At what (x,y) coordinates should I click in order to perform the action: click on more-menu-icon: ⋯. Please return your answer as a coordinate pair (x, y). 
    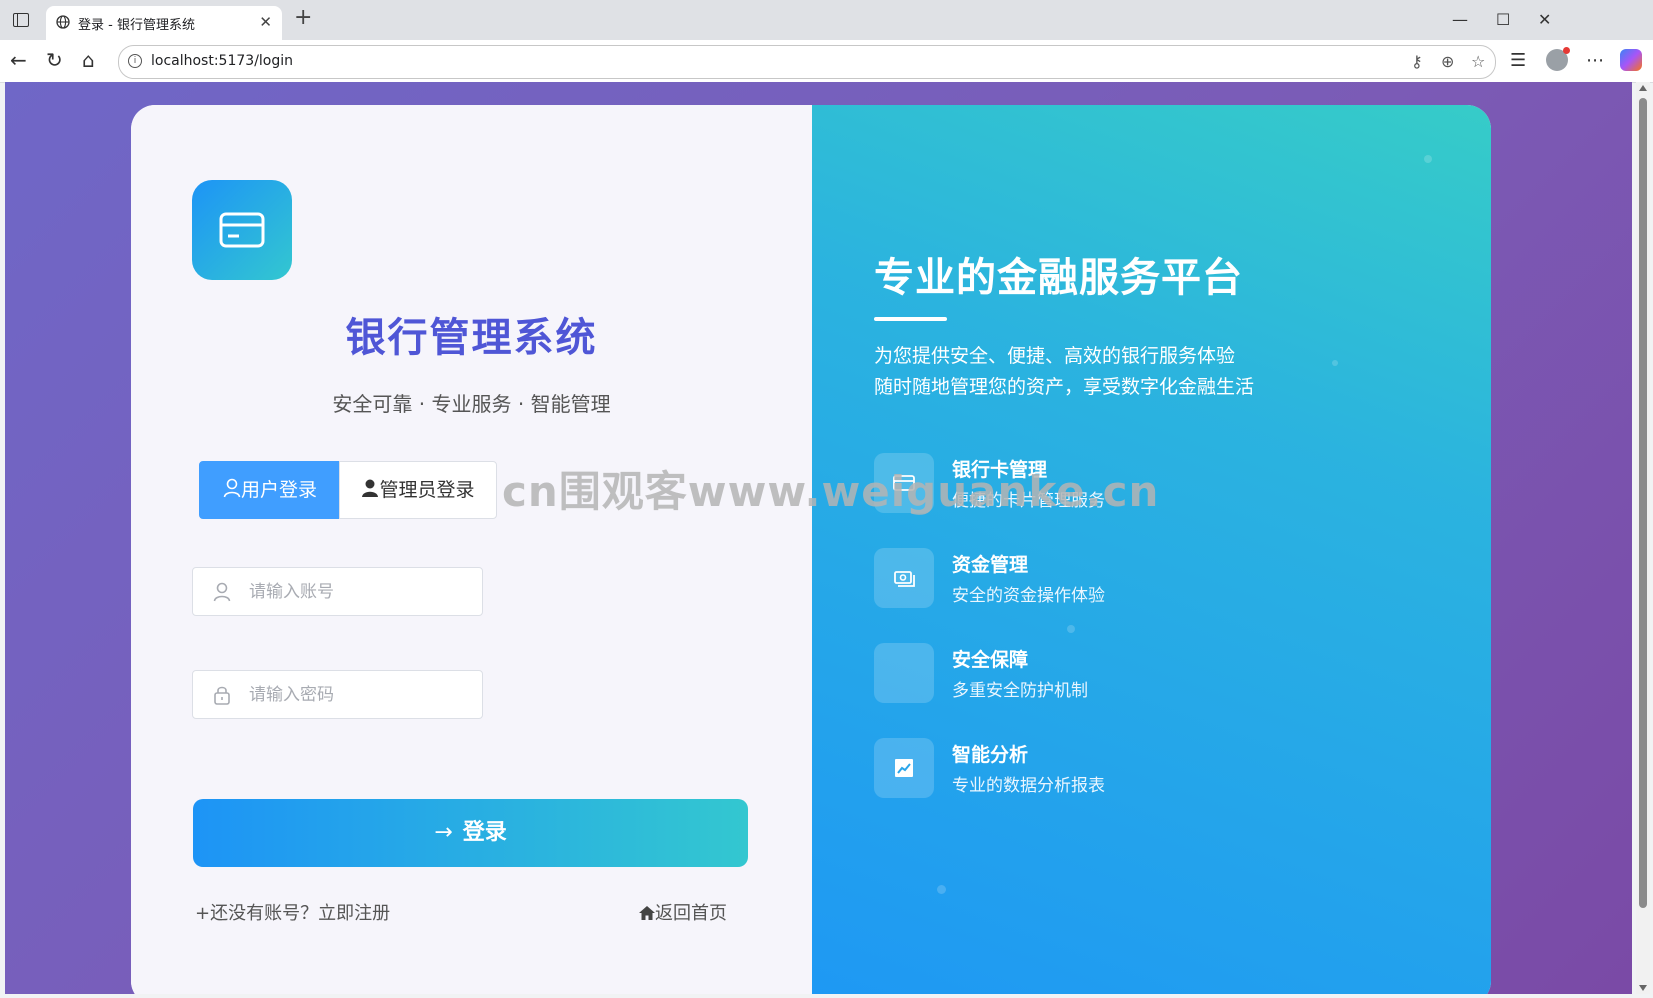
    Looking at the image, I should click on (1595, 60).